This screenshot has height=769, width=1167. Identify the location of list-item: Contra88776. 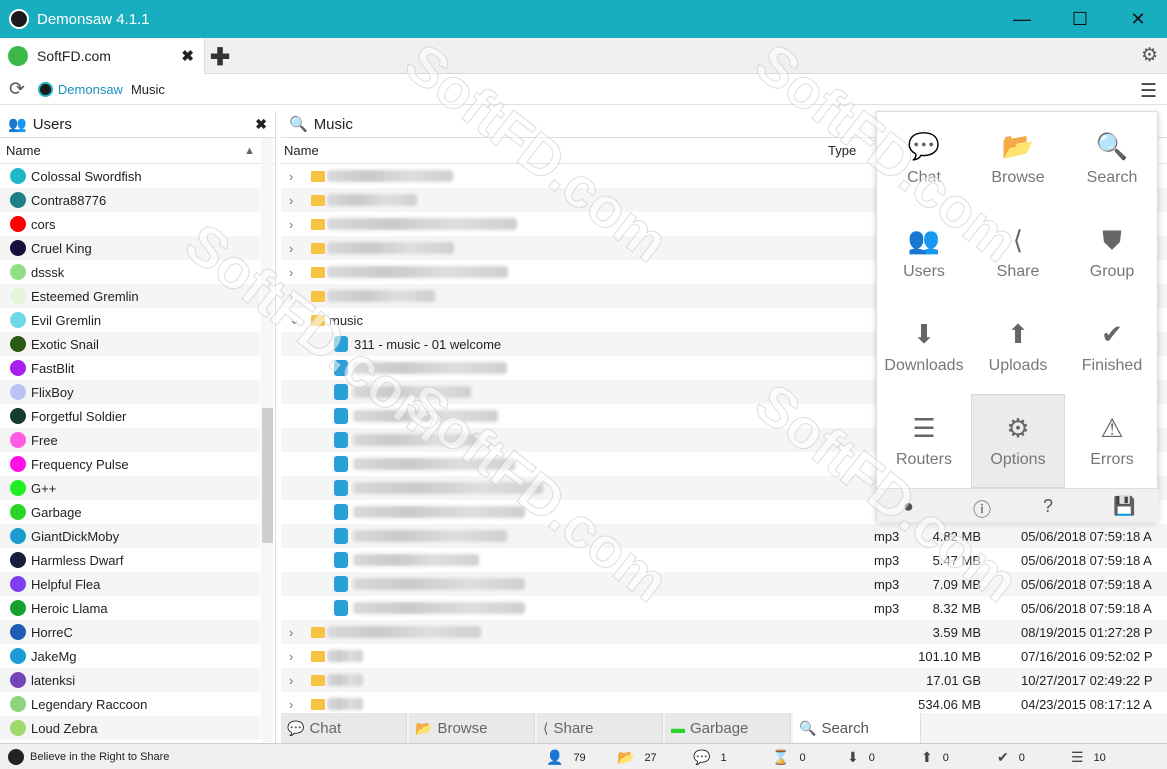
(130, 200).